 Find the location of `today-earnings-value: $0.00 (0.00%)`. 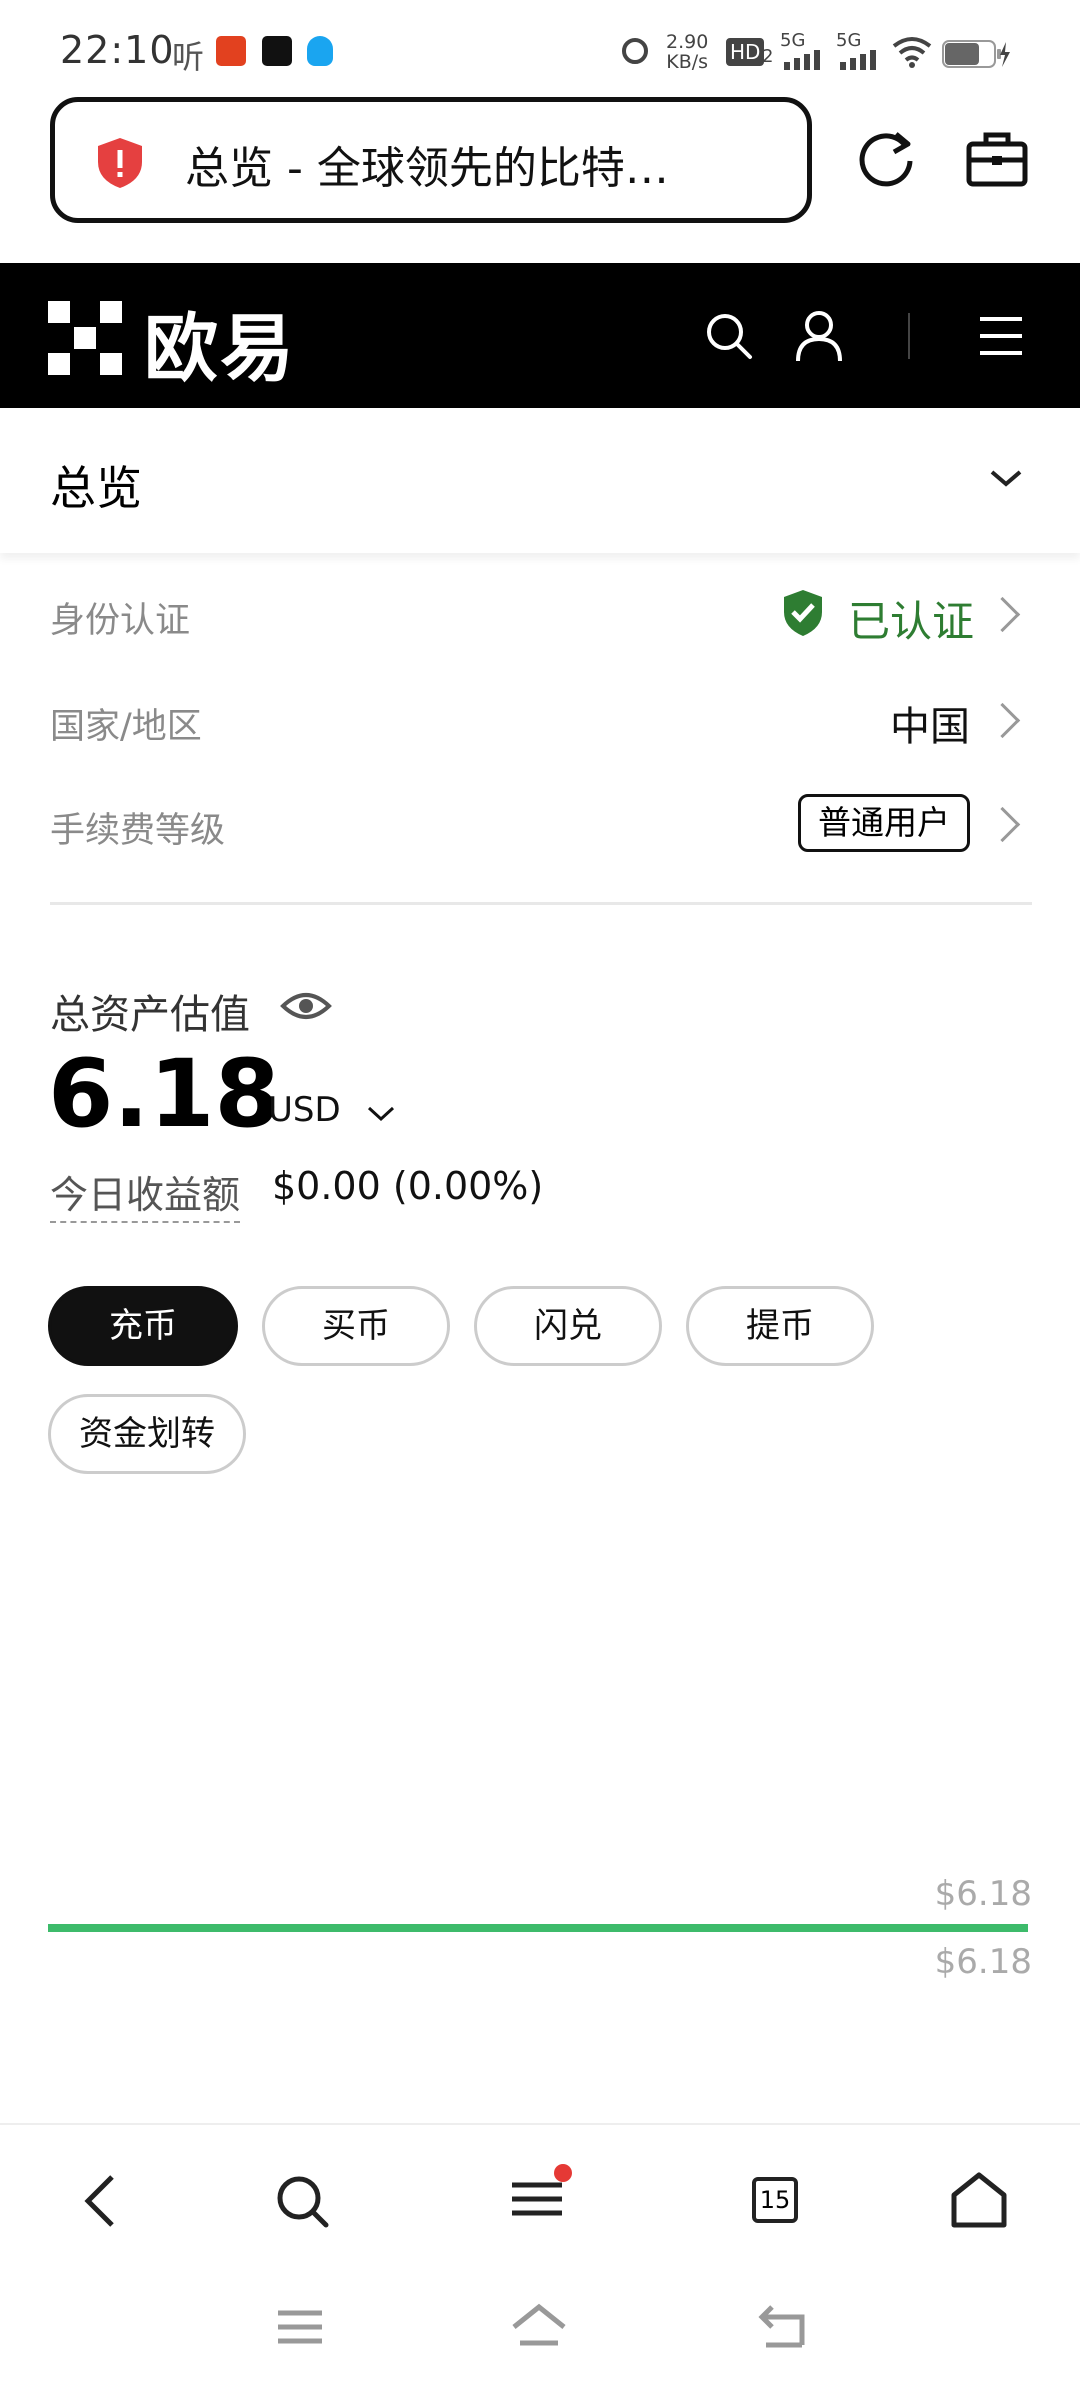

today-earnings-value: $0.00 (0.00%) is located at coordinates (408, 1186).